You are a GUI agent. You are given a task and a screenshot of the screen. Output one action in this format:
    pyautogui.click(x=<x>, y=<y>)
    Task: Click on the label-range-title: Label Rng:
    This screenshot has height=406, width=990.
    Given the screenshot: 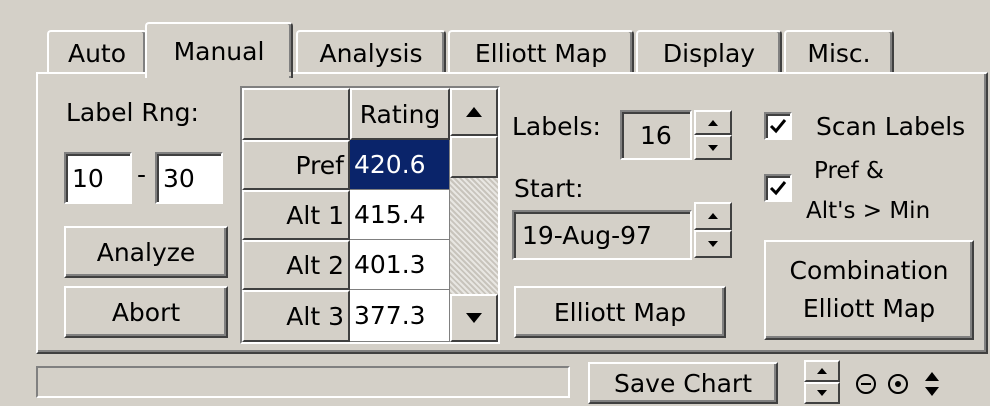 What is the action you would take?
    pyautogui.click(x=132, y=112)
    